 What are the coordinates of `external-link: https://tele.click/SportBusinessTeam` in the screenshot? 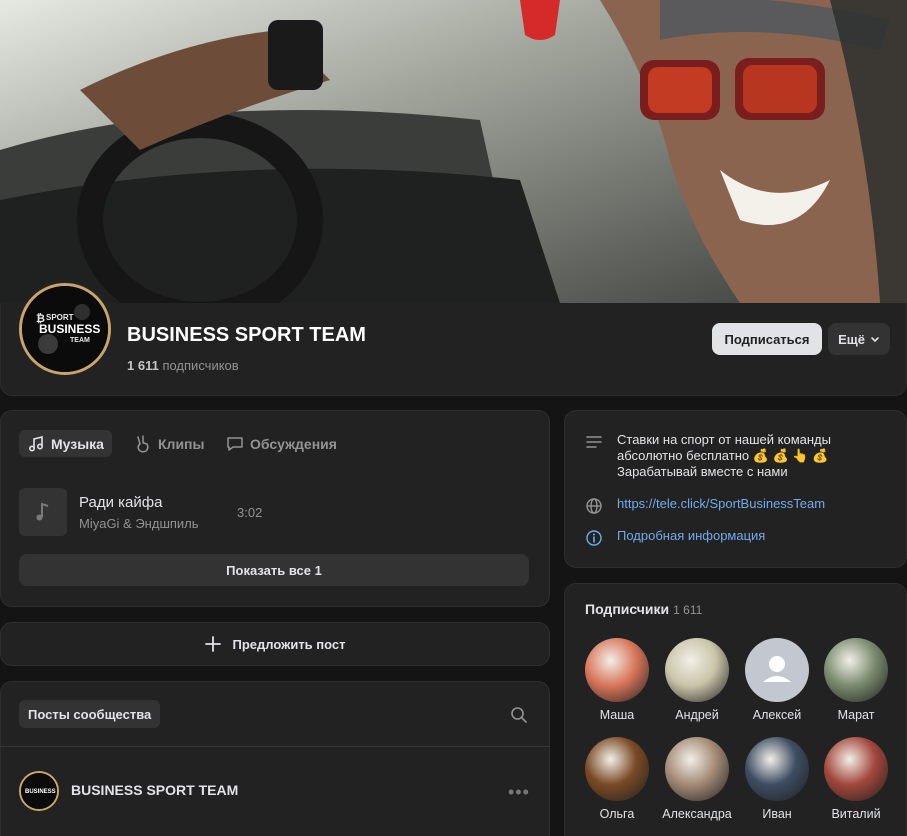 It's located at (721, 504).